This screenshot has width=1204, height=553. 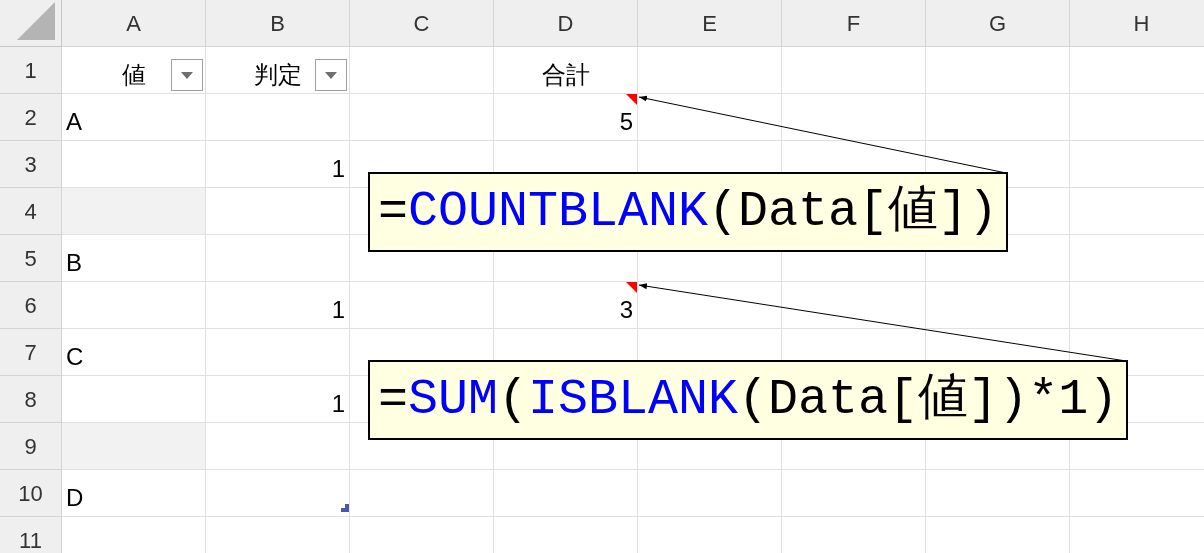 What do you see at coordinates (133, 75) in the screenshot?
I see `cell-text: 値` at bounding box center [133, 75].